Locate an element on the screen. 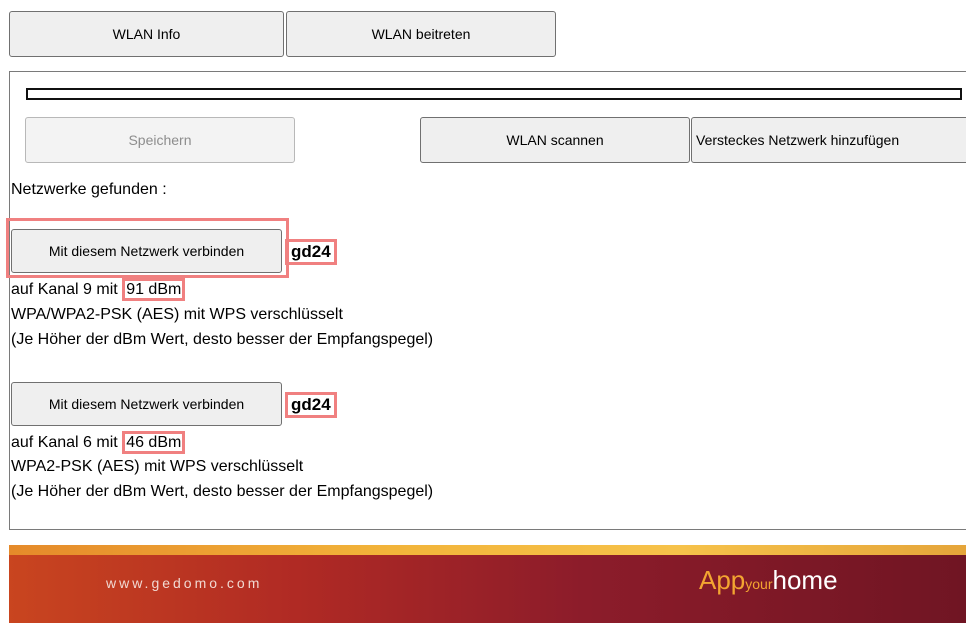  add-hidden-network-button: Versteckes Netzwerk hinzufügen is located at coordinates (828, 140).